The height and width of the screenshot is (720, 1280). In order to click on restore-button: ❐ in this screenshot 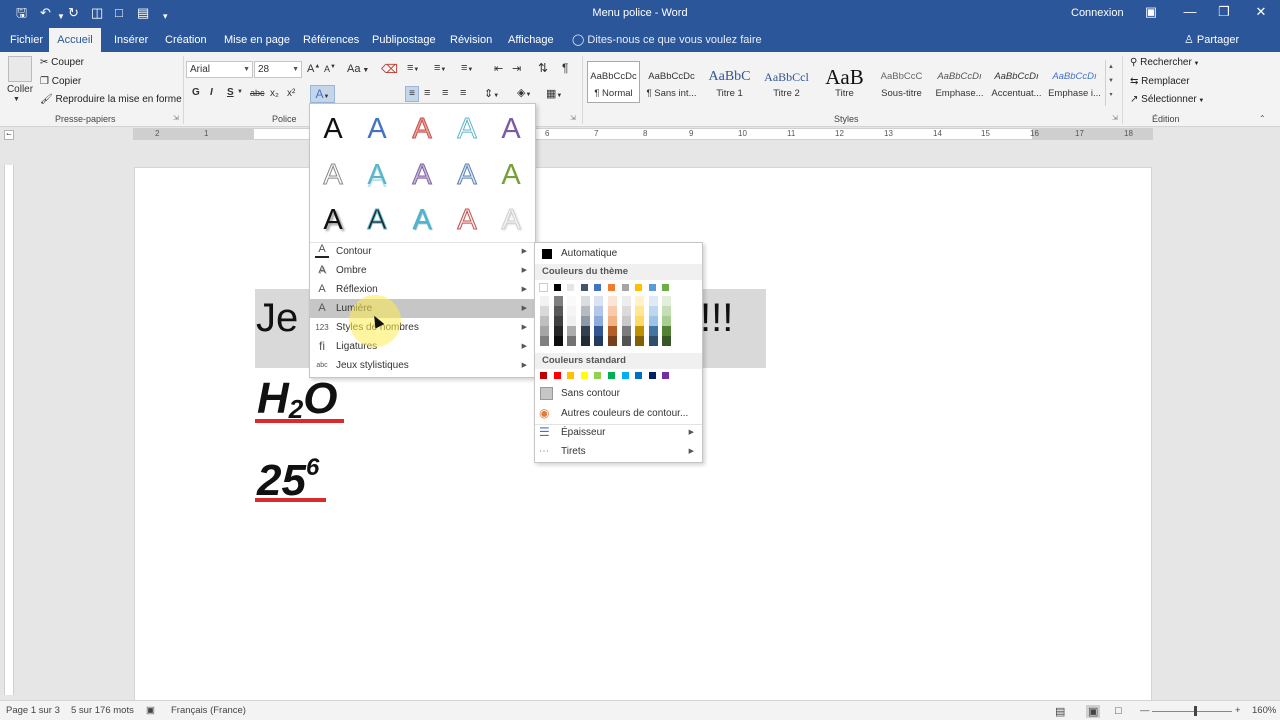, I will do `click(1224, 12)`.